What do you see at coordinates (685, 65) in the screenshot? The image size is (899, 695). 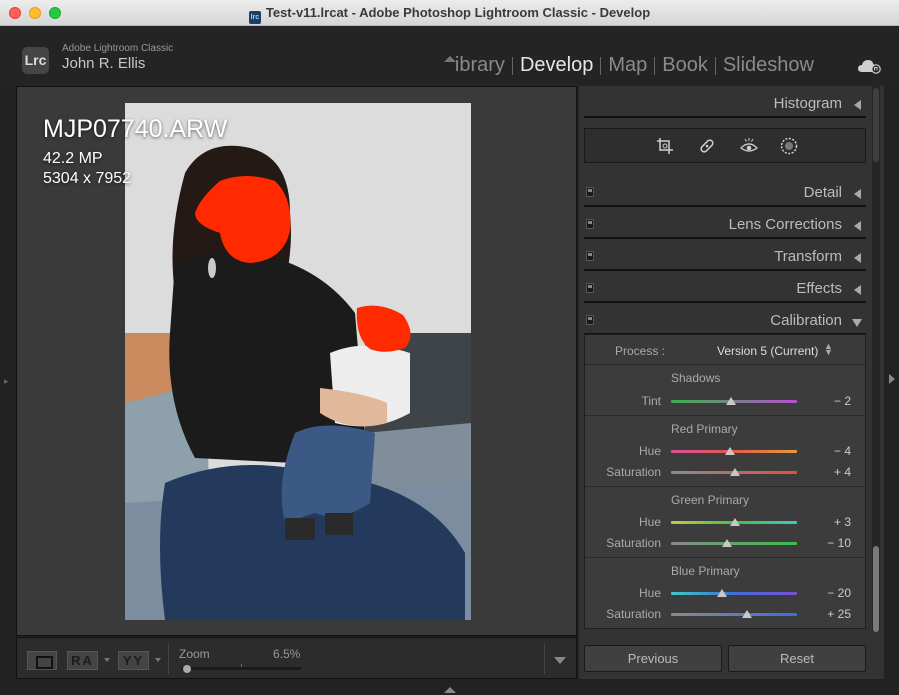 I see `module-book: Book` at bounding box center [685, 65].